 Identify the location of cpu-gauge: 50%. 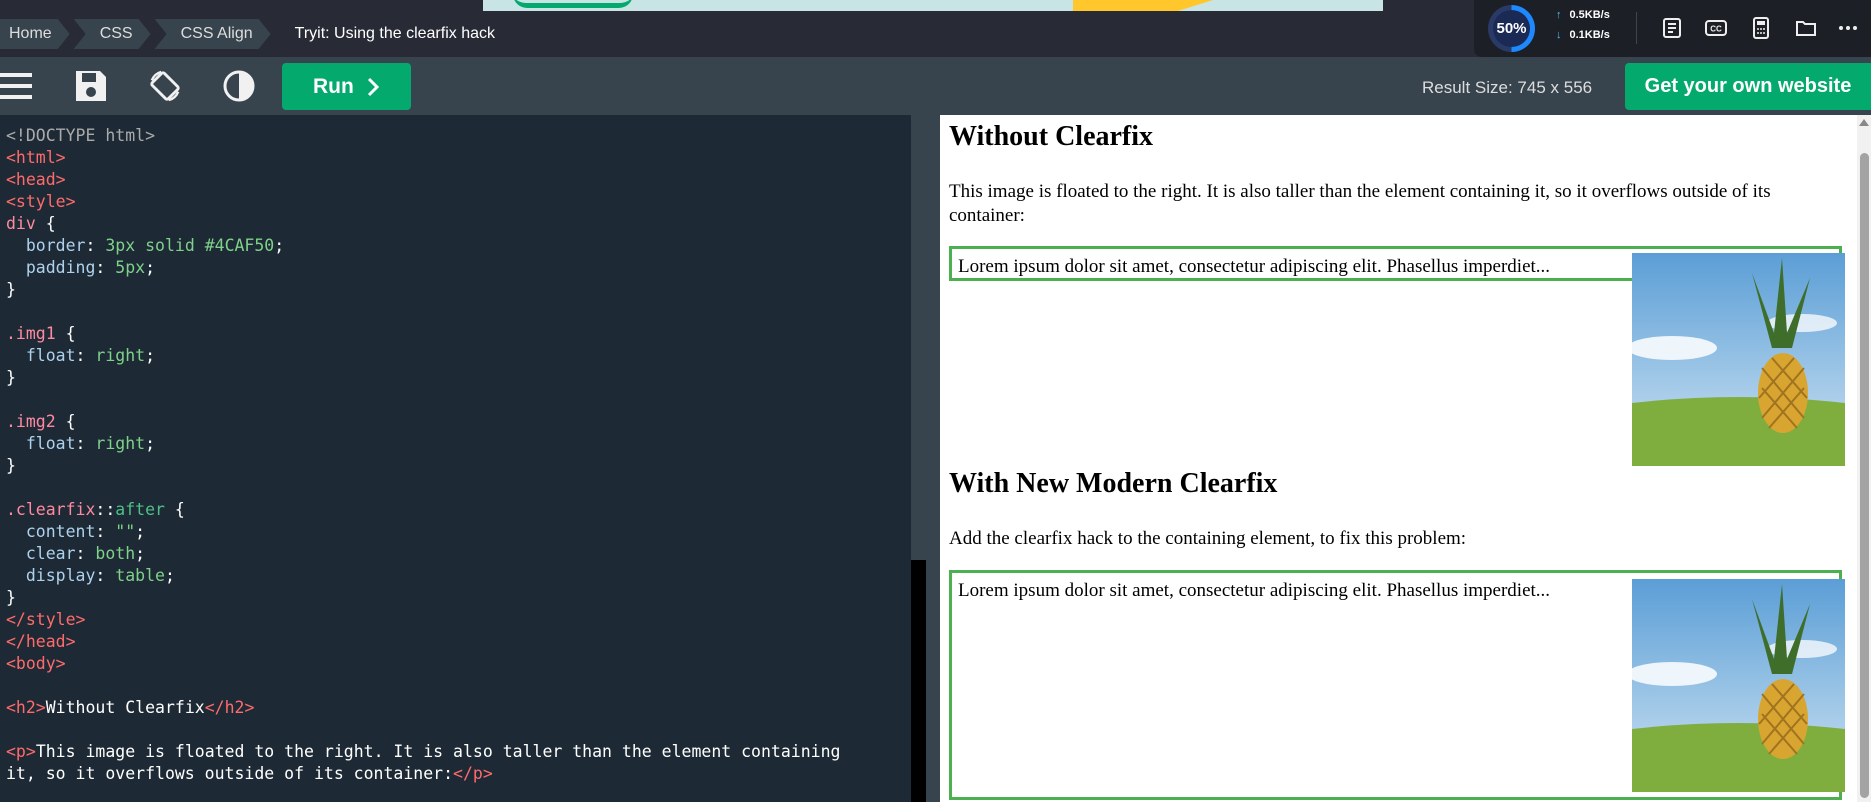
(1511, 28).